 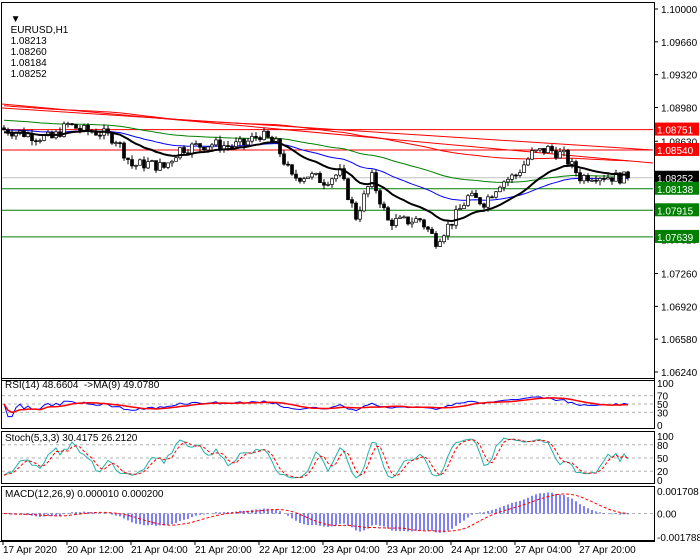 I want to click on x-tick-label: 23 Apr 20:00, so click(x=415, y=550).